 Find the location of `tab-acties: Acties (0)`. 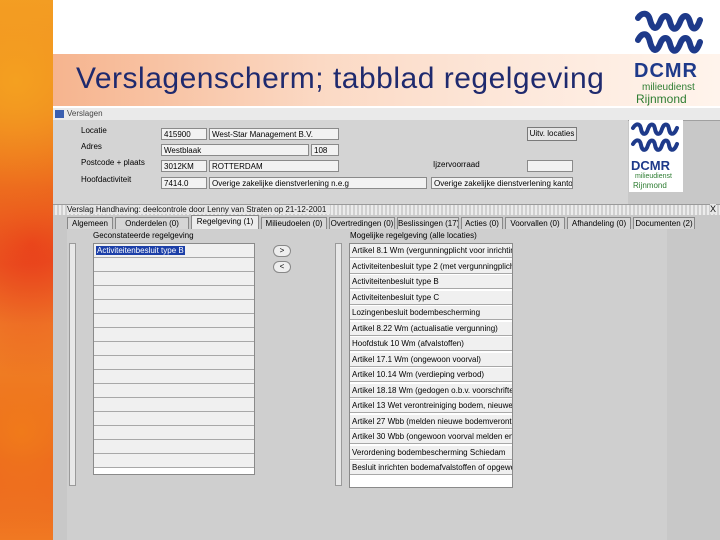

tab-acties: Acties (0) is located at coordinates (482, 223).